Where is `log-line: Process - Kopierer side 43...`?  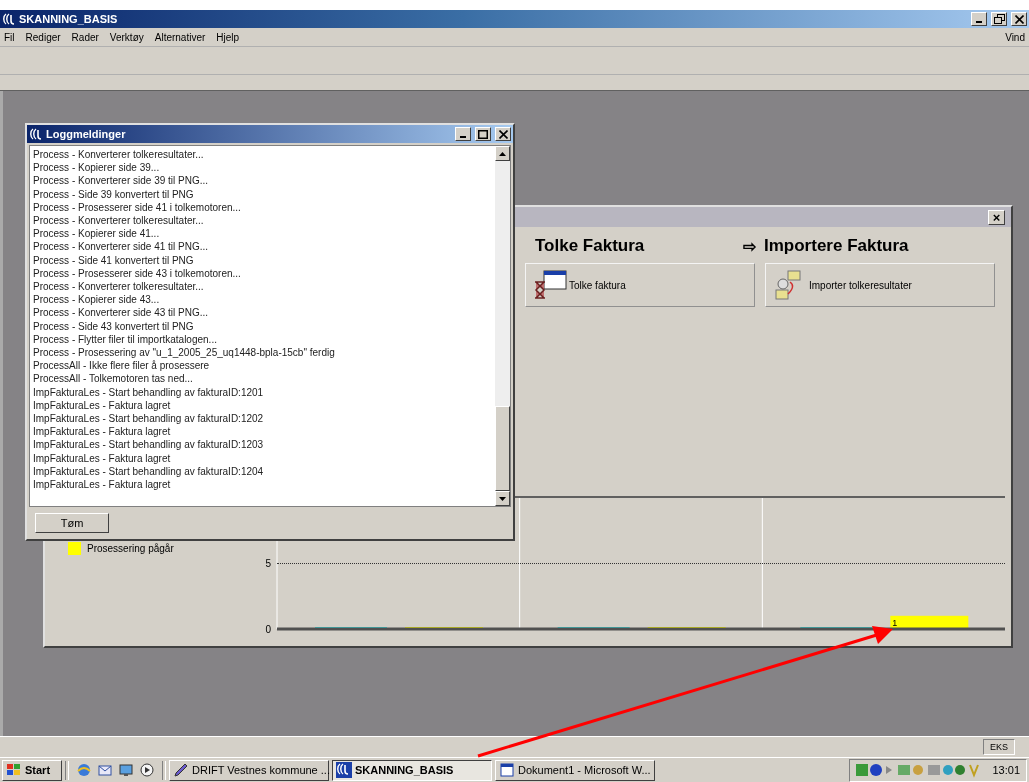 log-line: Process - Kopierer side 43... is located at coordinates (96, 300).